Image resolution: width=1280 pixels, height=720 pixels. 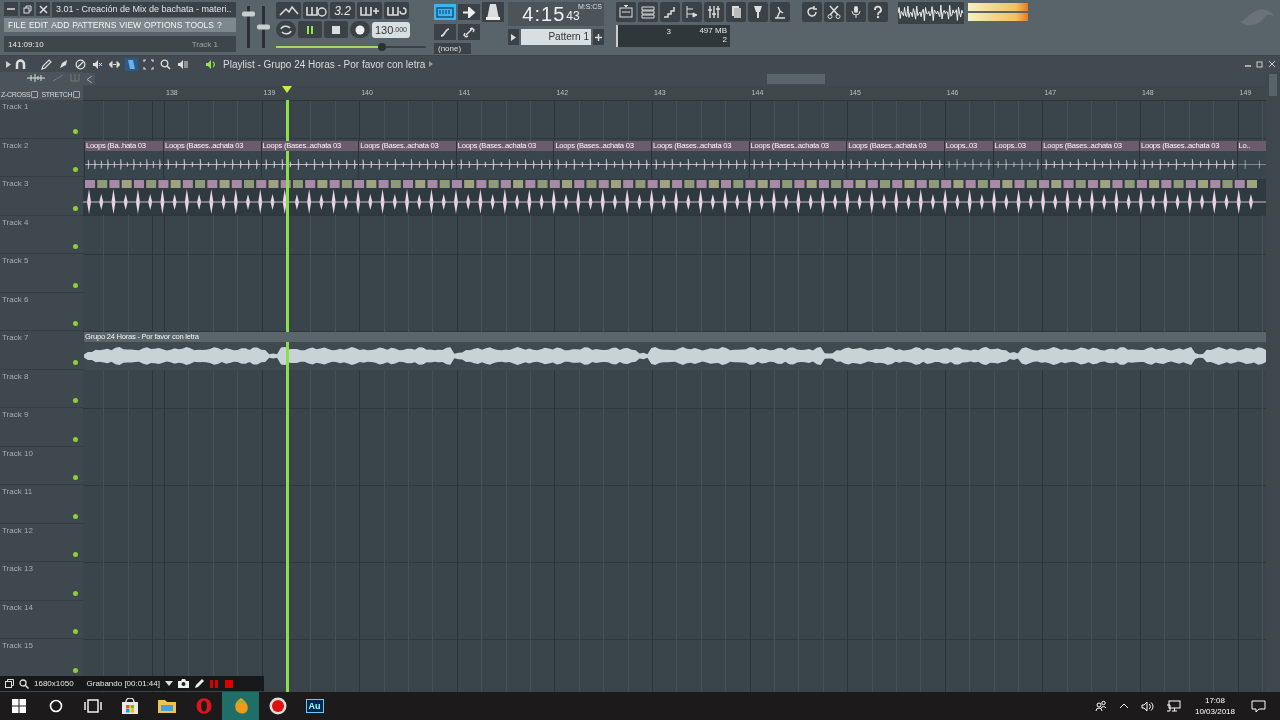 I want to click on track-name: Track 12, so click(x=17, y=530).